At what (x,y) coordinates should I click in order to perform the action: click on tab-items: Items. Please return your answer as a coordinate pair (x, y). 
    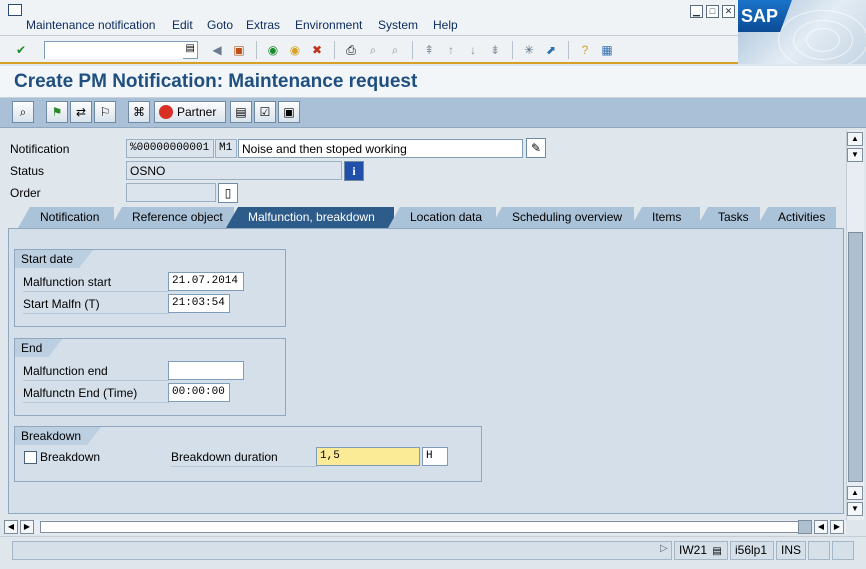
    Looking at the image, I should click on (665, 217).